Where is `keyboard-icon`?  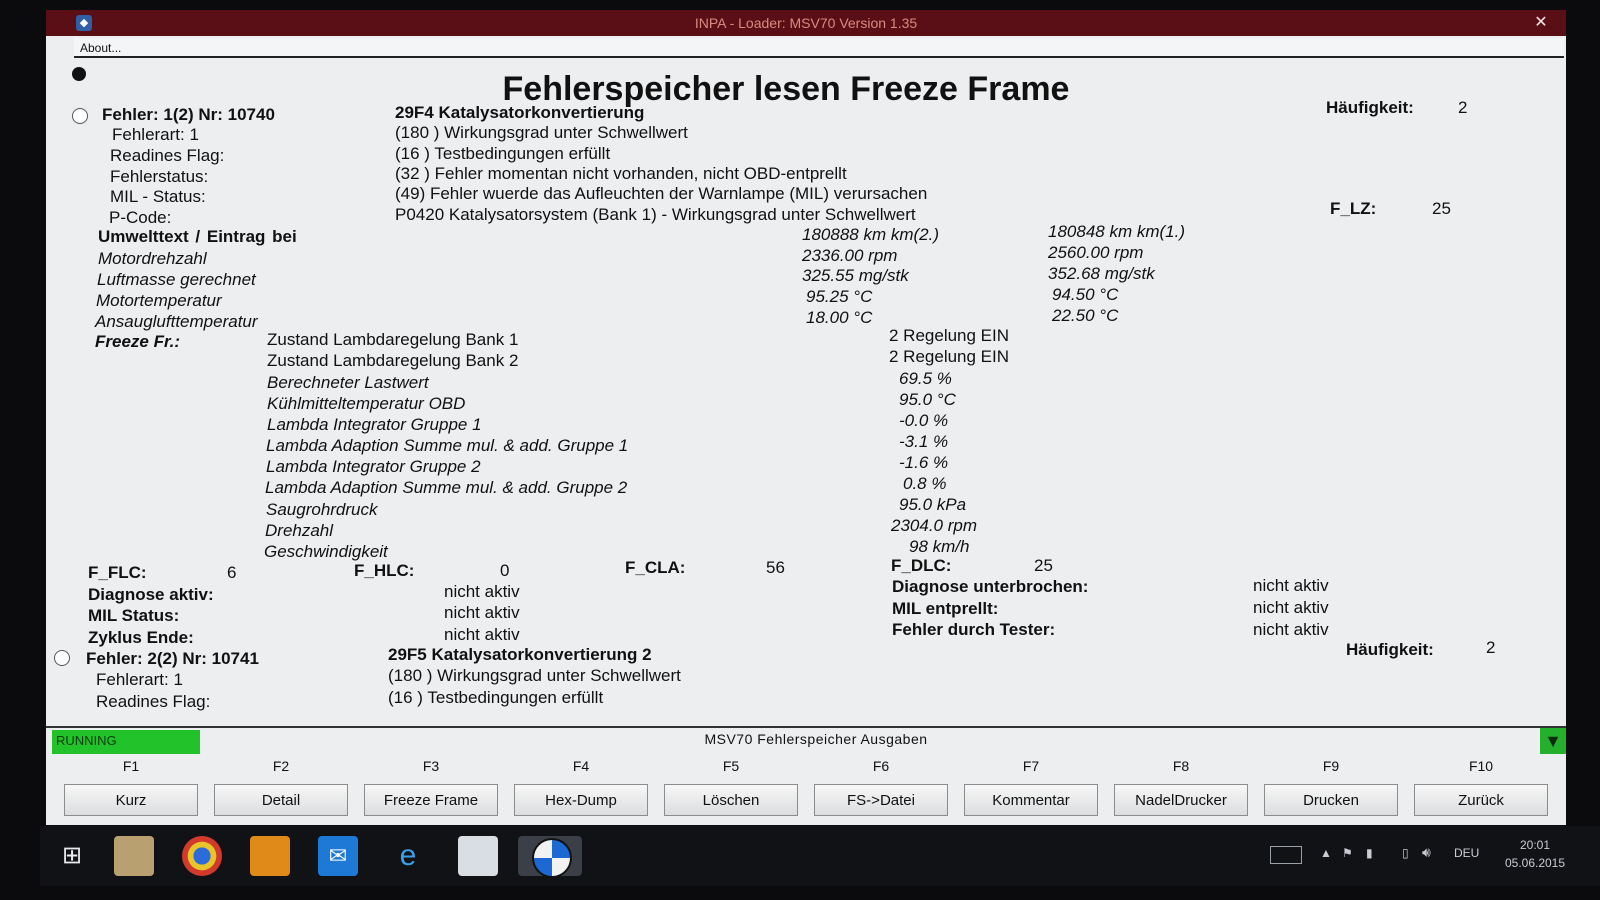
keyboard-icon is located at coordinates (1286, 855).